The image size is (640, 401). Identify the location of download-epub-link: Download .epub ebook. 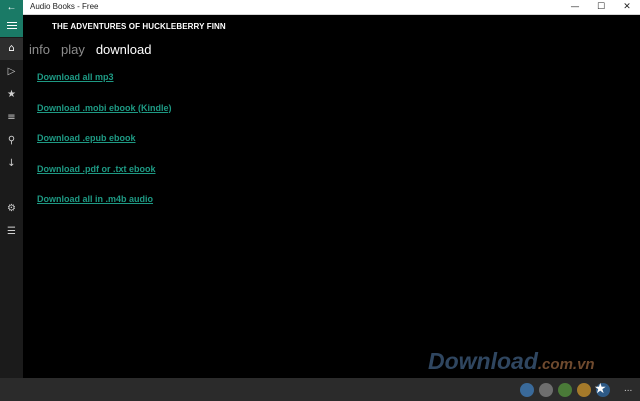
(104, 148).